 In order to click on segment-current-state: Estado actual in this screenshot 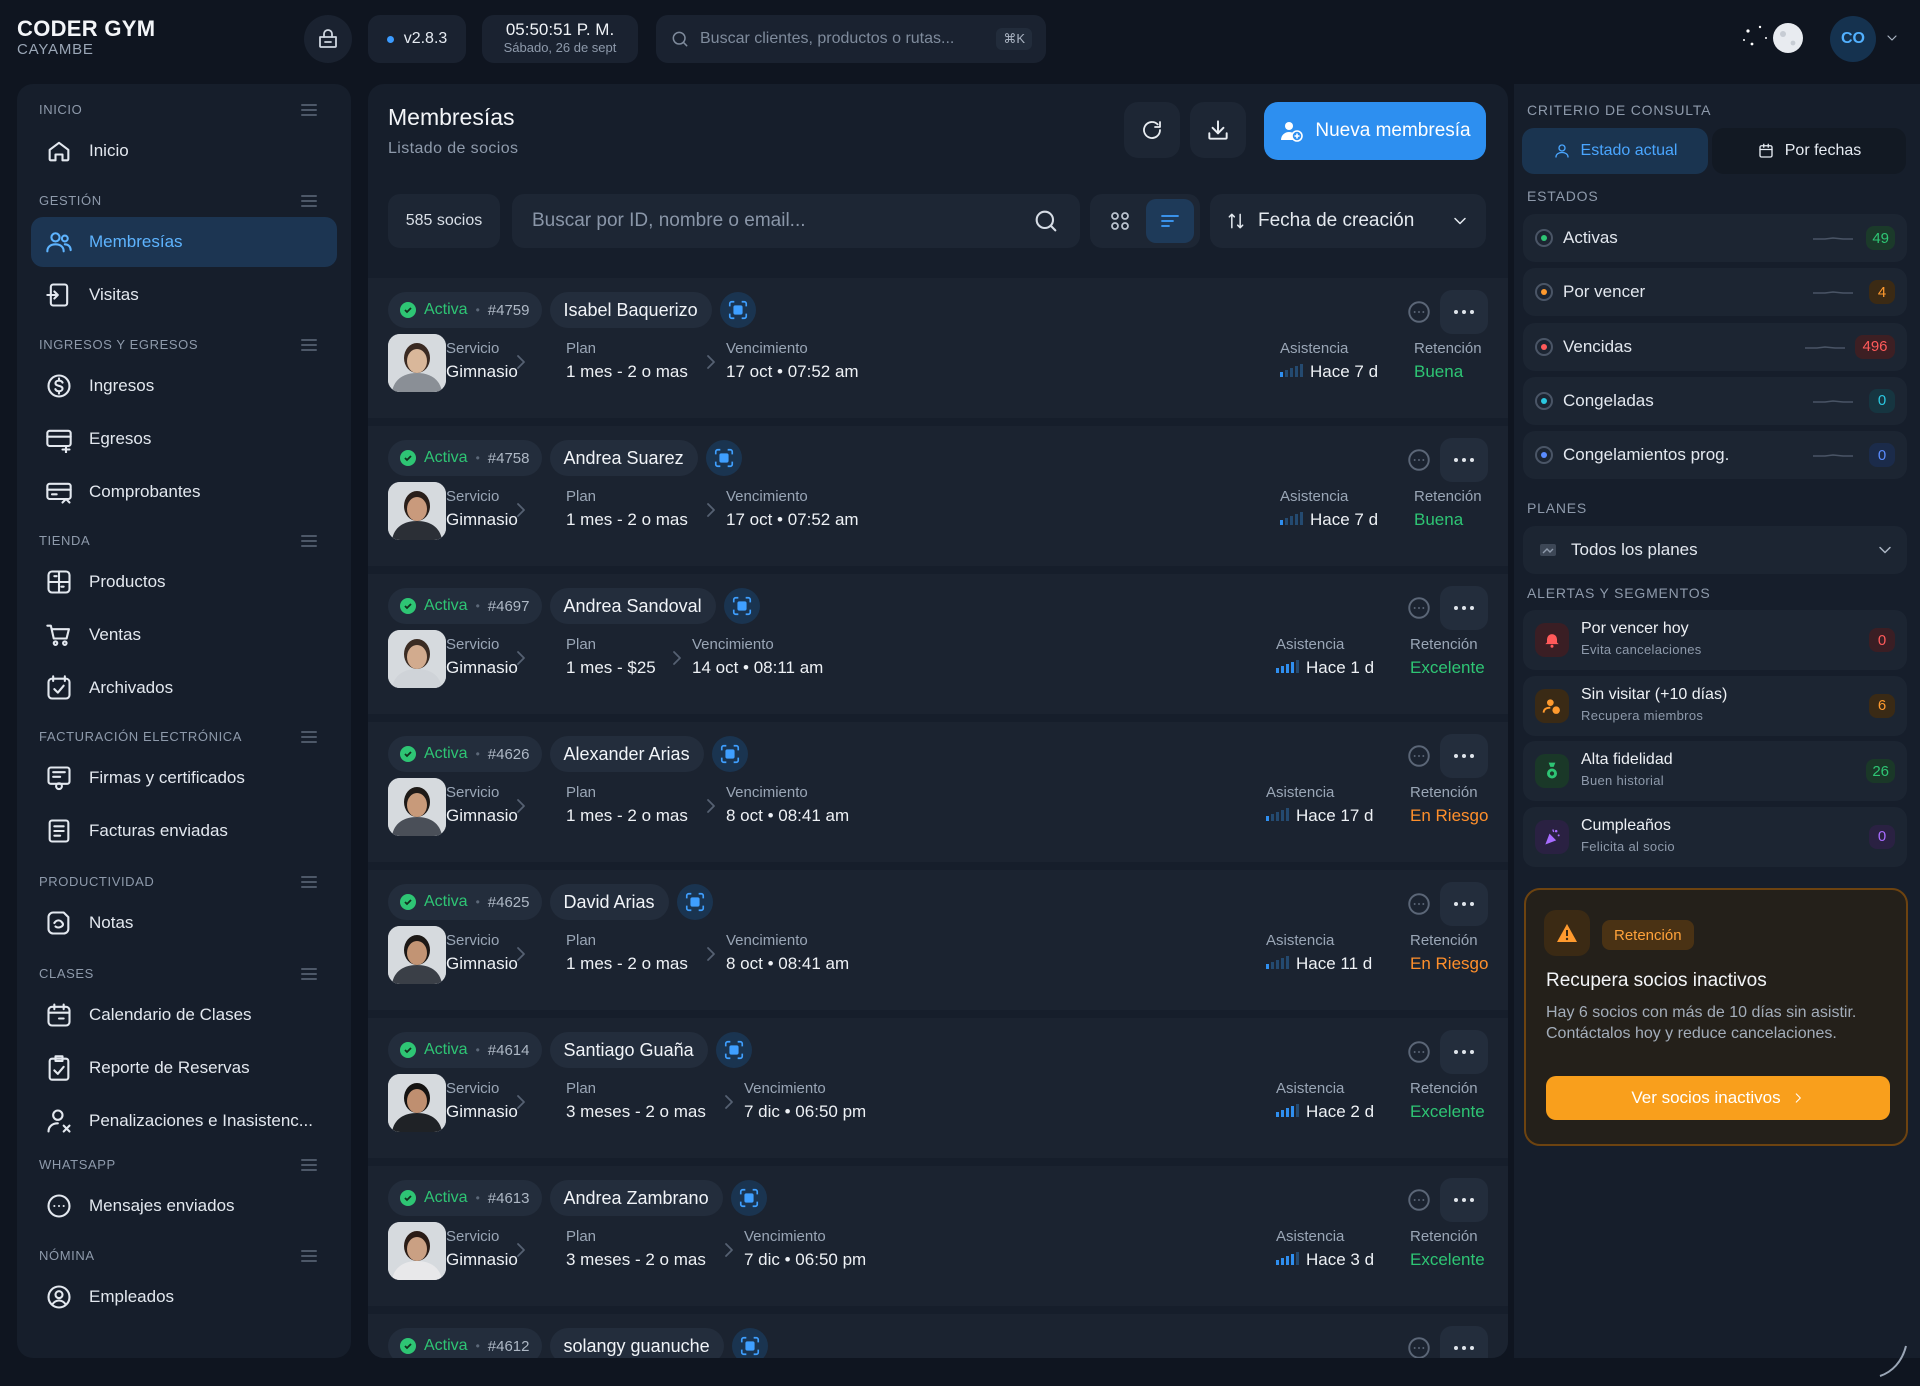, I will do `click(1615, 151)`.